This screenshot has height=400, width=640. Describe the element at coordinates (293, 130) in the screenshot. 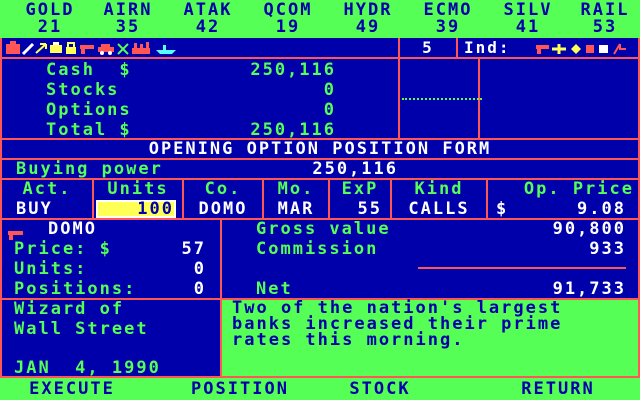

I see `total-value: 250,116` at that location.